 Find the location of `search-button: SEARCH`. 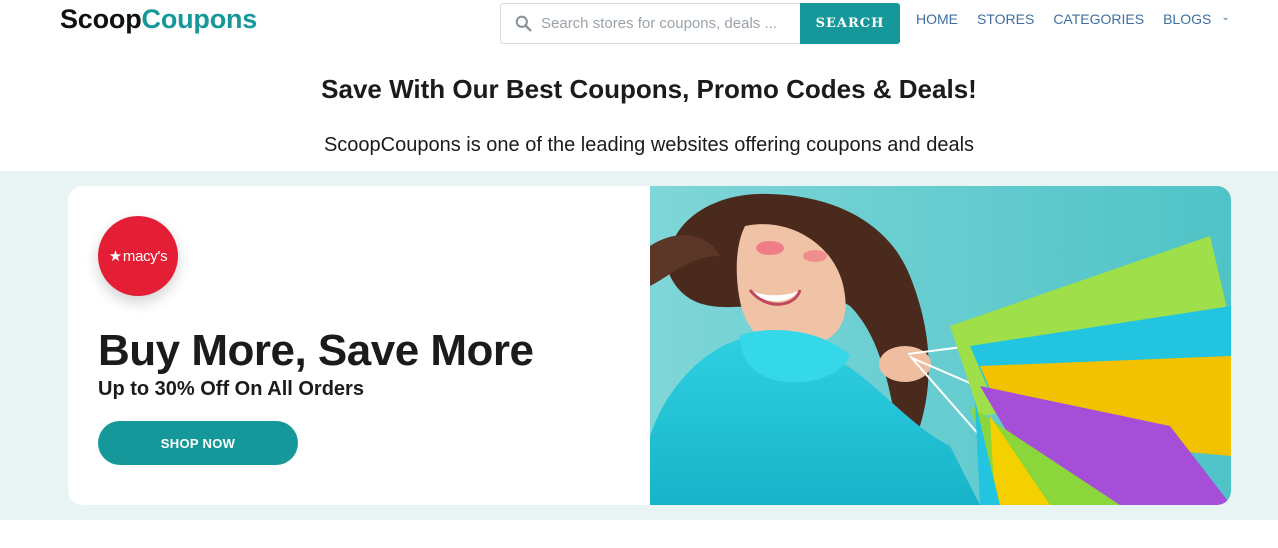

search-button: SEARCH is located at coordinates (850, 23).